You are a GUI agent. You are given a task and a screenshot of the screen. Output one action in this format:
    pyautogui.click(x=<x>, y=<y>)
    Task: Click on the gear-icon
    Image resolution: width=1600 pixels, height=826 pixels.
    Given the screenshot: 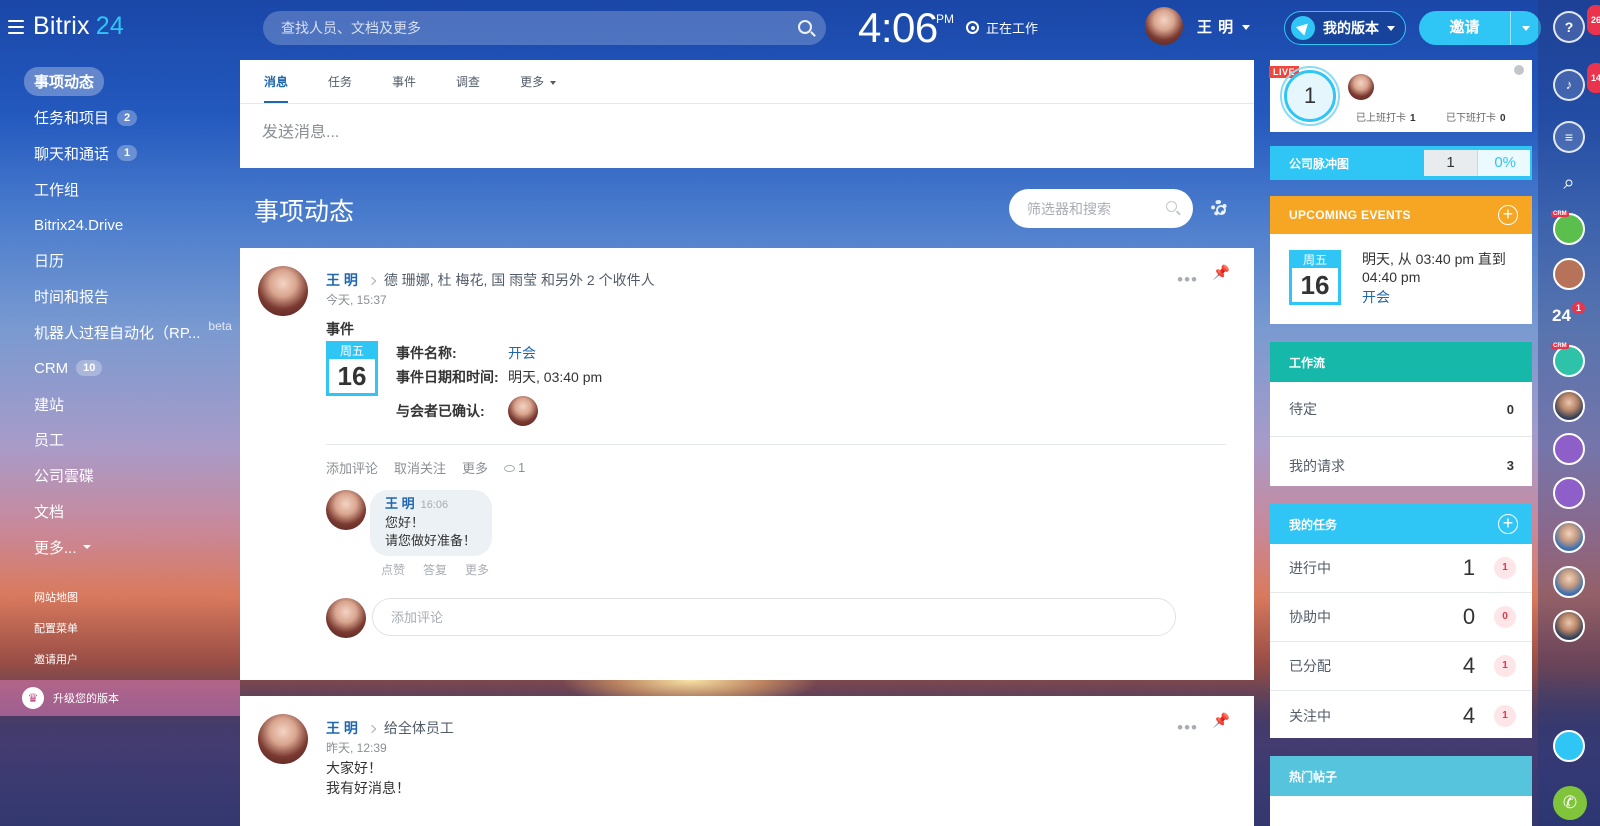 What is the action you would take?
    pyautogui.click(x=1219, y=208)
    